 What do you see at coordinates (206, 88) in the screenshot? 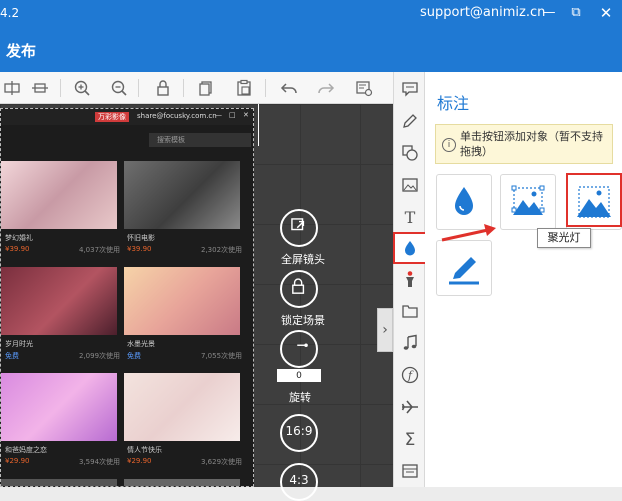
I see `copy-icon` at bounding box center [206, 88].